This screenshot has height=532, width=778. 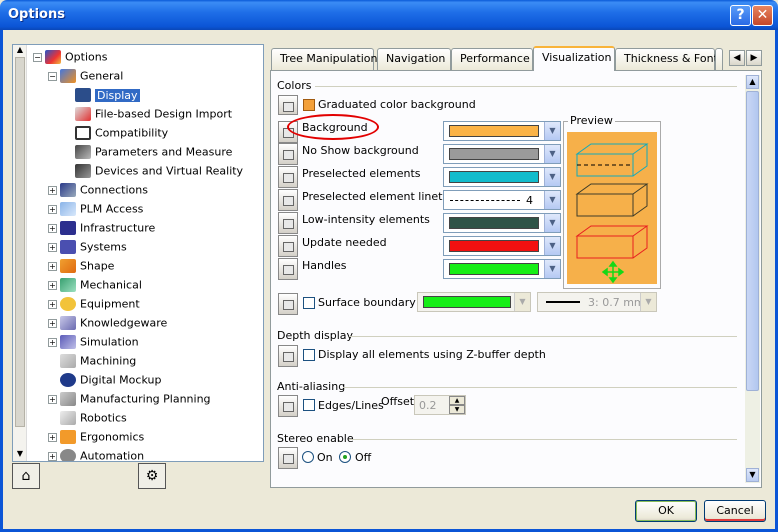 What do you see at coordinates (96, 454) in the screenshot?
I see `tree-item-automation: + Automation` at bounding box center [96, 454].